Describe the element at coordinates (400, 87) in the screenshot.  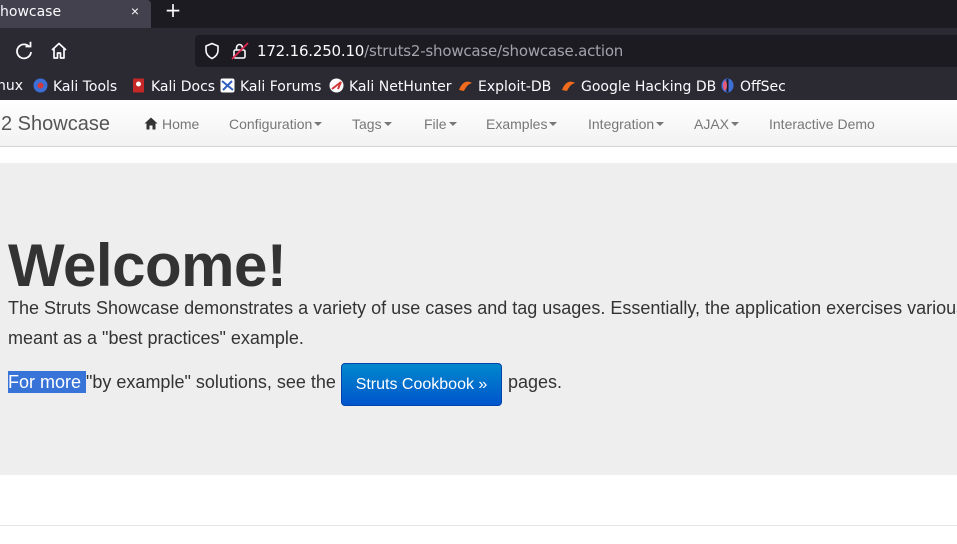
I see `bookmark-label: Kali NetHunter` at that location.